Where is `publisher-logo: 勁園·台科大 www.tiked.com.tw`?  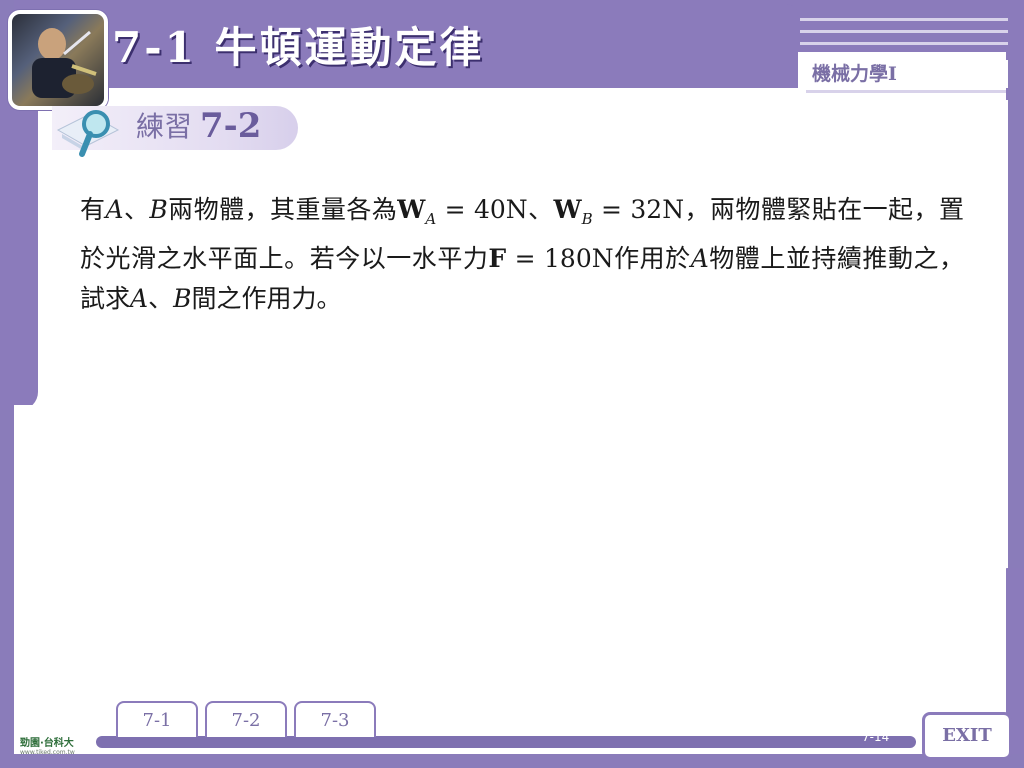 publisher-logo: 勁園·台科大 www.tiked.com.tw is located at coordinates (47, 745).